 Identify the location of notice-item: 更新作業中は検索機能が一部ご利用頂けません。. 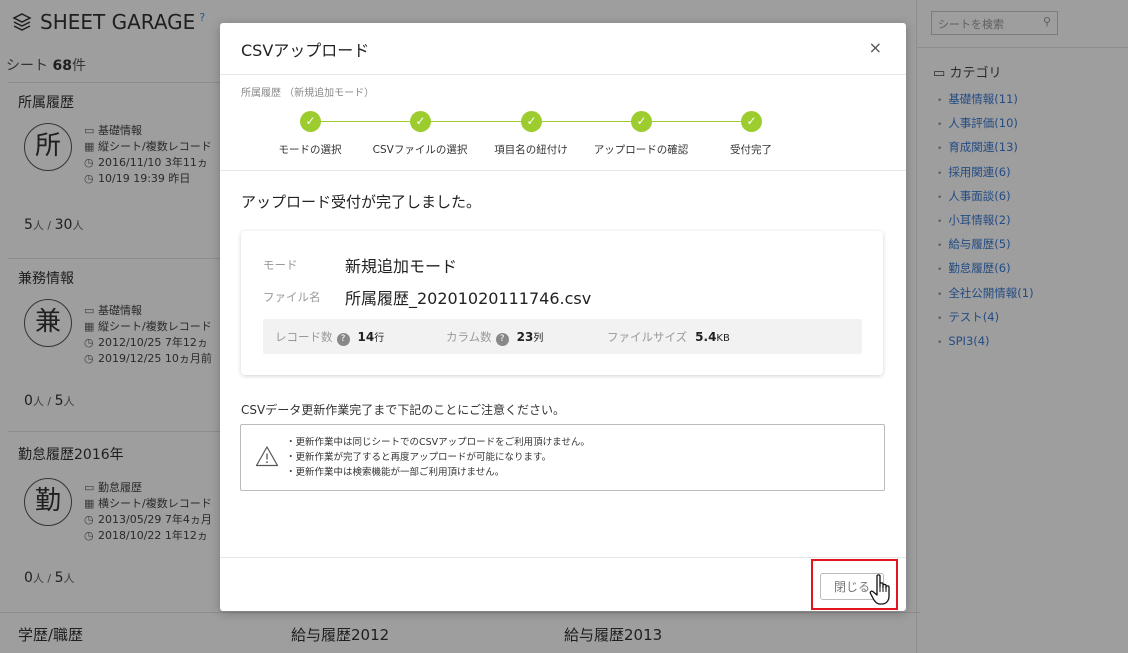
(438, 472).